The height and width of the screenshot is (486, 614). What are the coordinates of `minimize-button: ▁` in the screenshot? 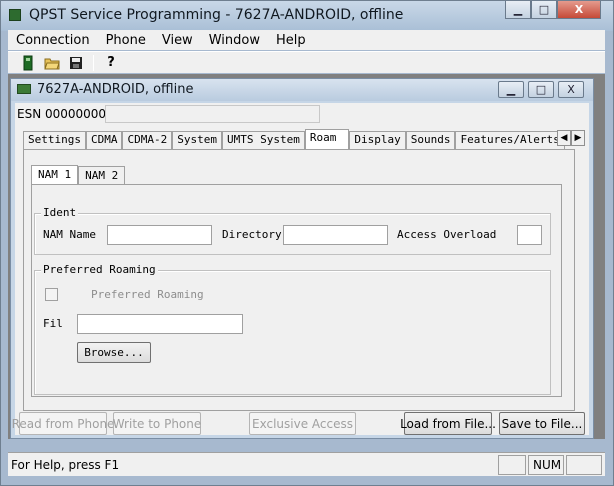 It's located at (518, 10).